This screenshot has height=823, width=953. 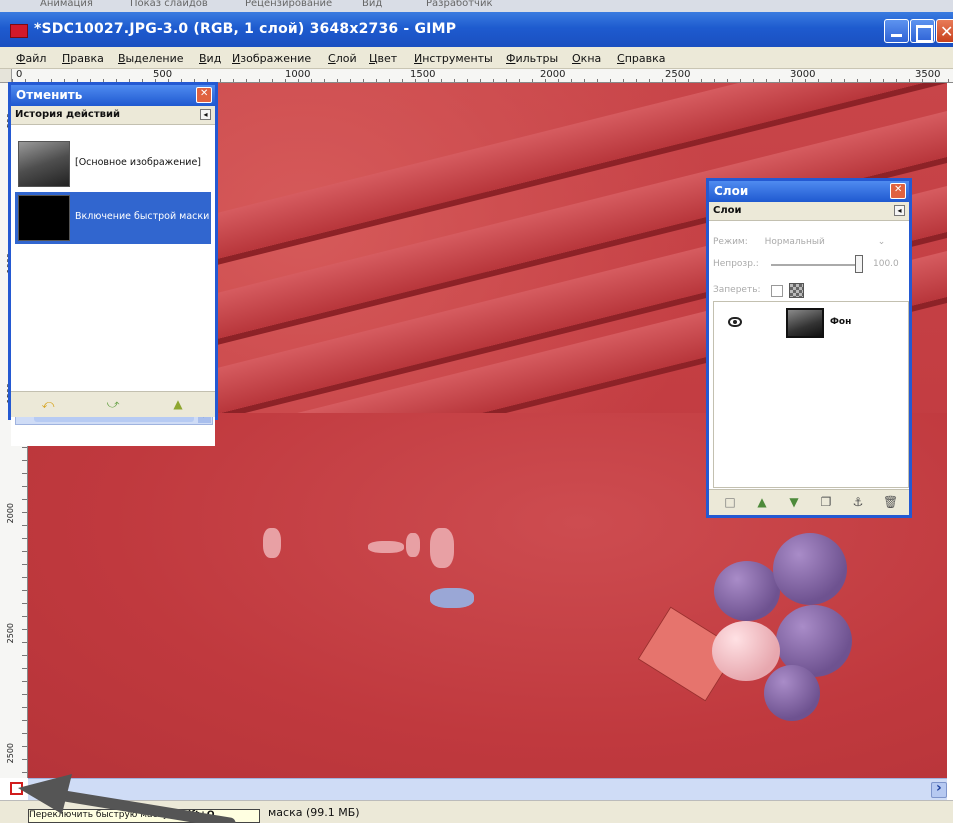 What do you see at coordinates (735, 322) in the screenshot?
I see `eye-icon` at bounding box center [735, 322].